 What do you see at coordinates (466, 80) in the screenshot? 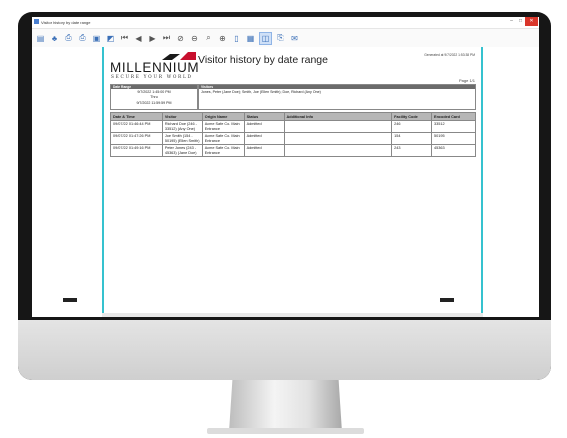
I see `page-number: Page 1/1` at bounding box center [466, 80].